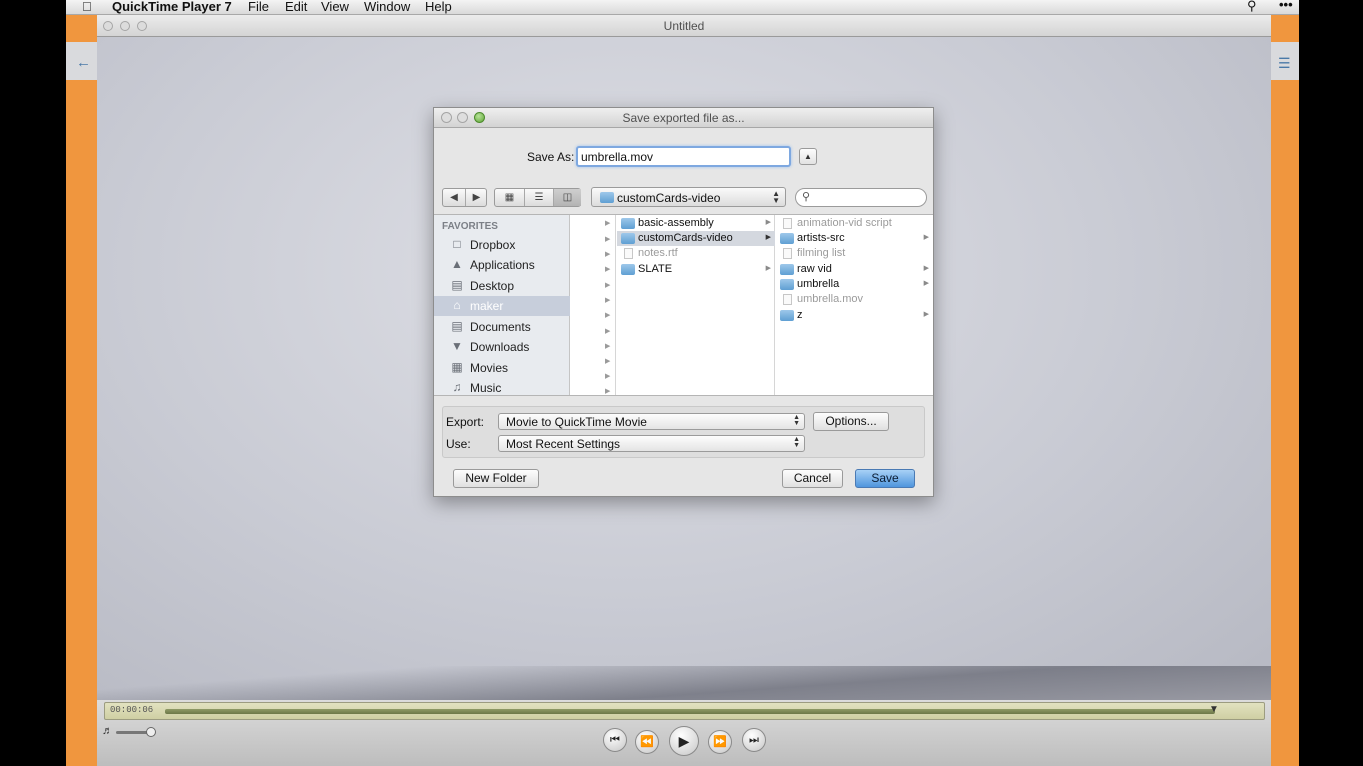  I want to click on menu-edit: Edit, so click(296, 7).